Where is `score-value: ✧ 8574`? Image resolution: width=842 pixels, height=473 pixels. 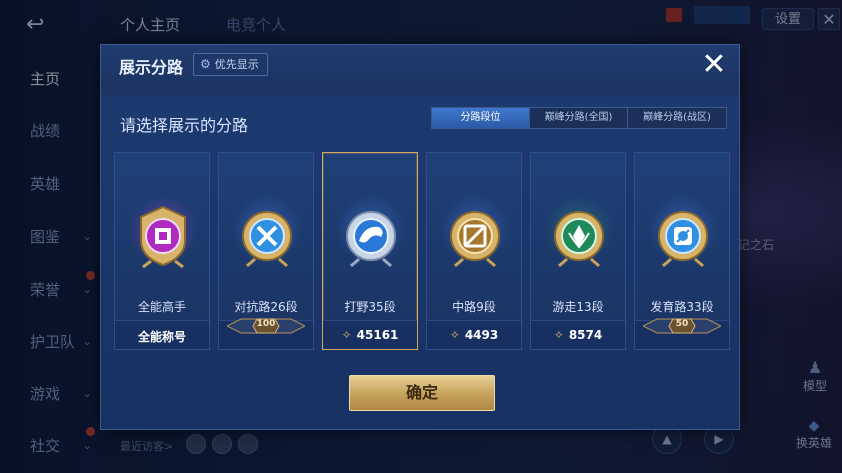
score-value: ✧ 8574 is located at coordinates (578, 335).